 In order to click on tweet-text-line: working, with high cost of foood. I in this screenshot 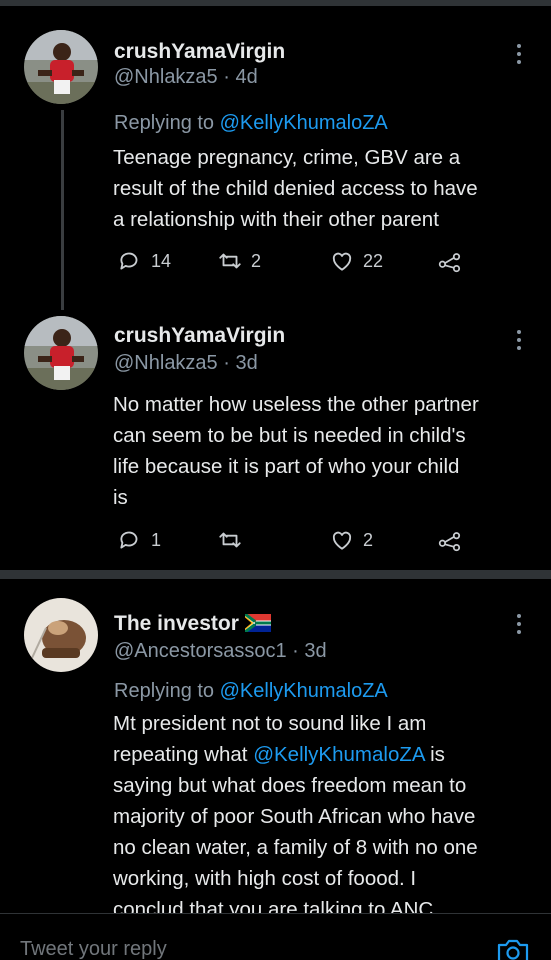, I will do `click(265, 878)`.